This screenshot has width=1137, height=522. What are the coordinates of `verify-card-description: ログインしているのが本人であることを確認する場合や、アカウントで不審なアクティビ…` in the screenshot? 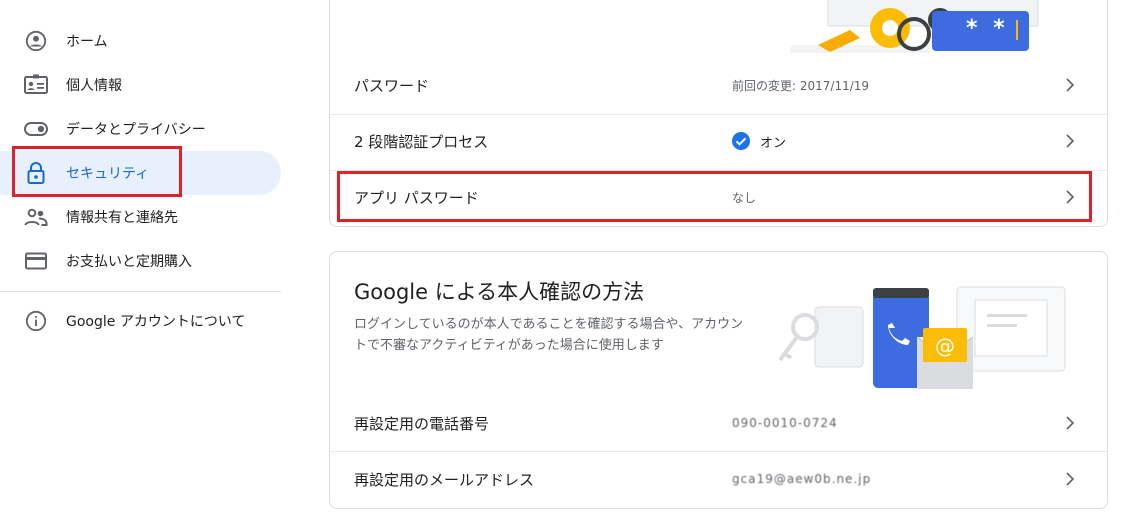 It's located at (549, 335).